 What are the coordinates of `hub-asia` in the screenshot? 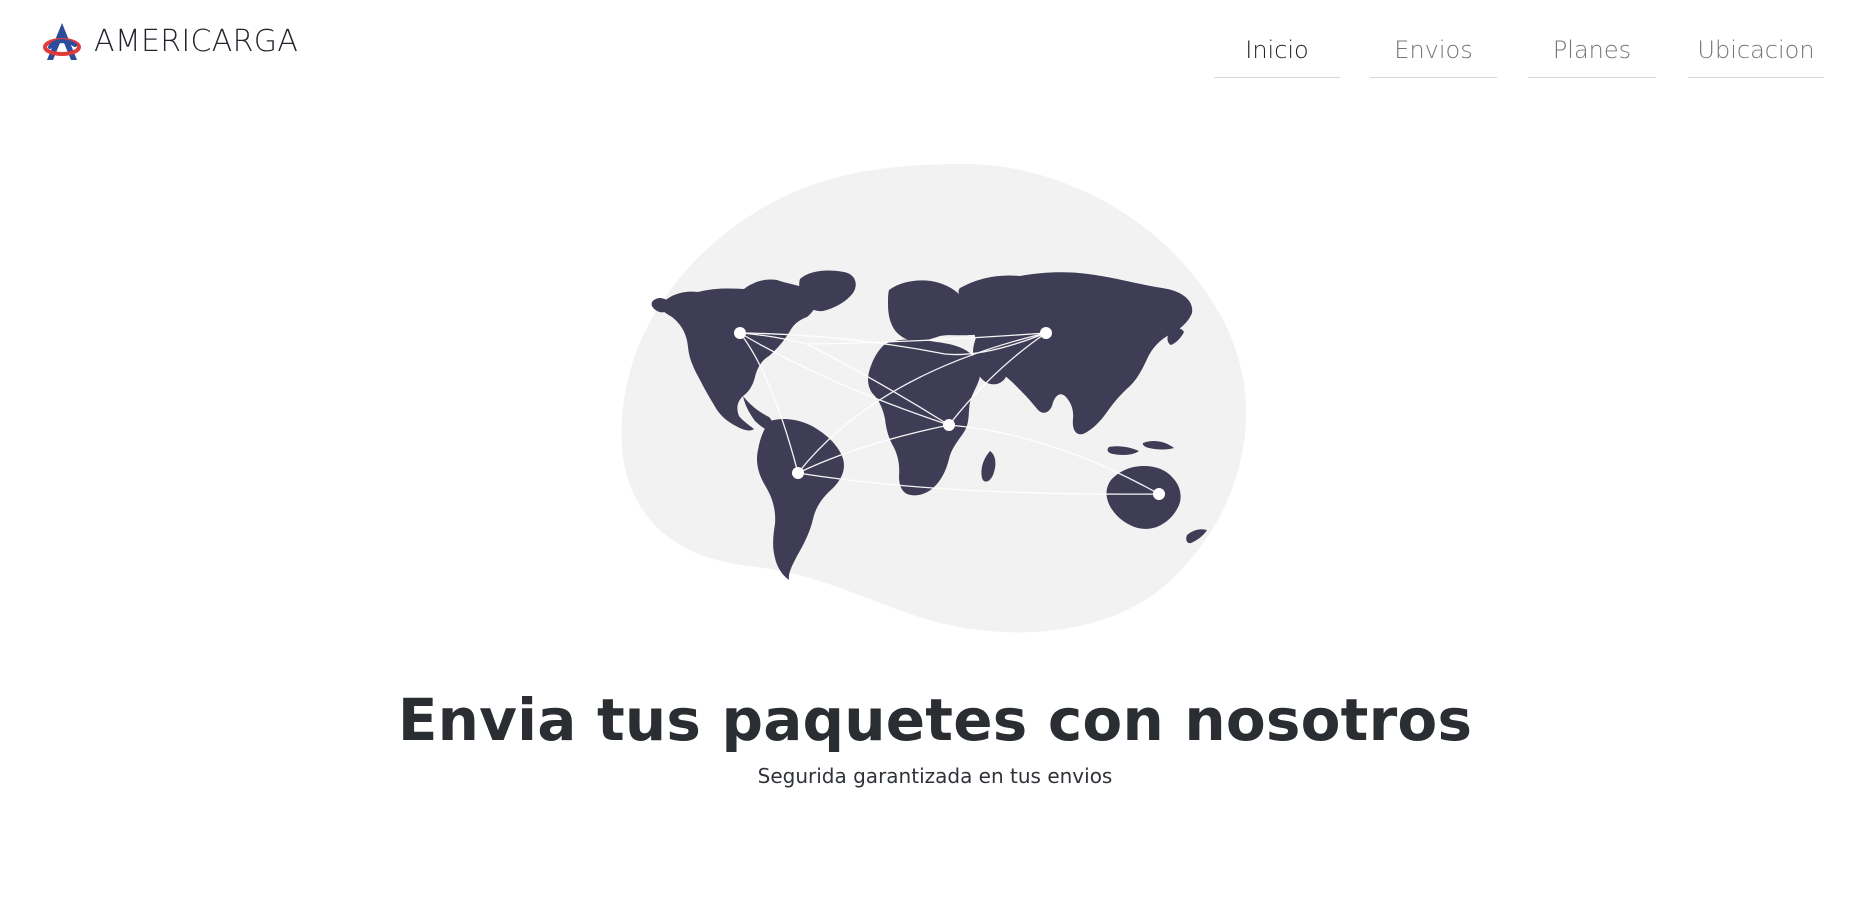 It's located at (1046, 333).